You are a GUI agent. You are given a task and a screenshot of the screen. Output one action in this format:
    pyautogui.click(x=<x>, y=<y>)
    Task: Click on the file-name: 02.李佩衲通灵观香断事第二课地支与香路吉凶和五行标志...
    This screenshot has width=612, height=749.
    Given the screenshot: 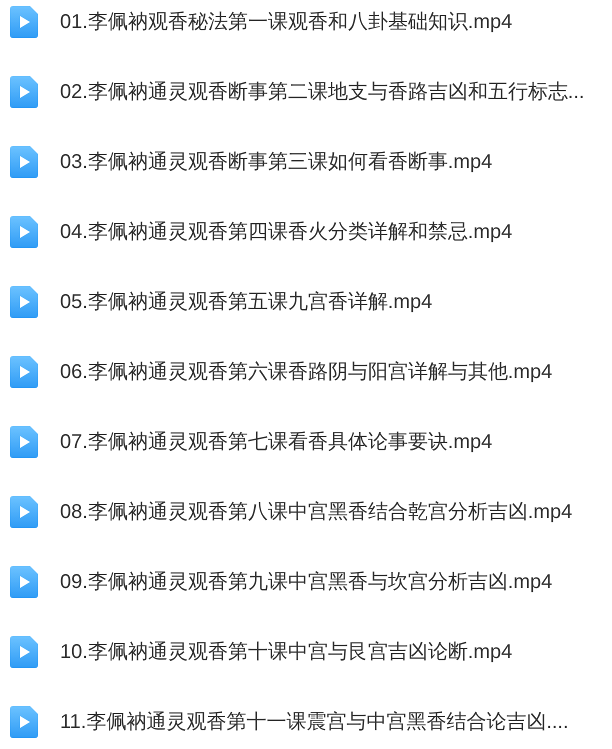 What is the action you would take?
    pyautogui.click(x=322, y=92)
    